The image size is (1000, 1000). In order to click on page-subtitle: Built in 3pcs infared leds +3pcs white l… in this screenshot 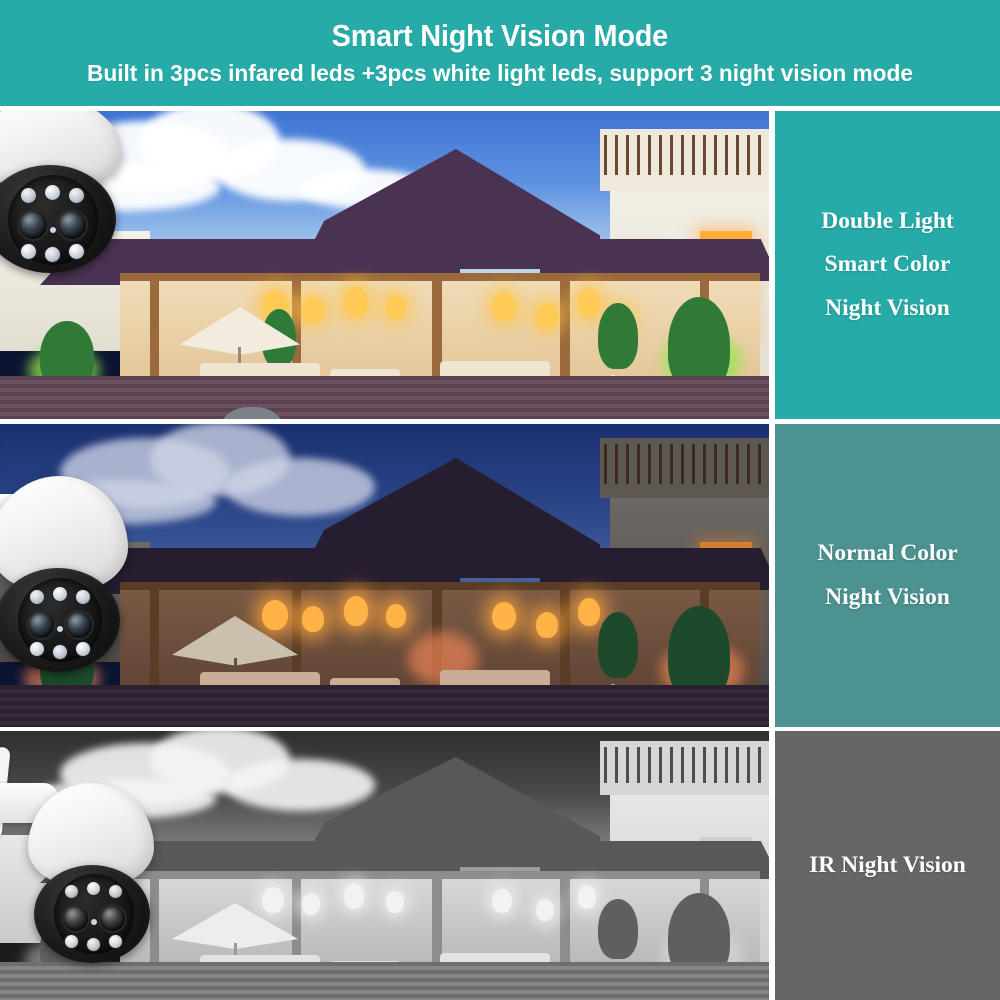, I will do `click(500, 73)`.